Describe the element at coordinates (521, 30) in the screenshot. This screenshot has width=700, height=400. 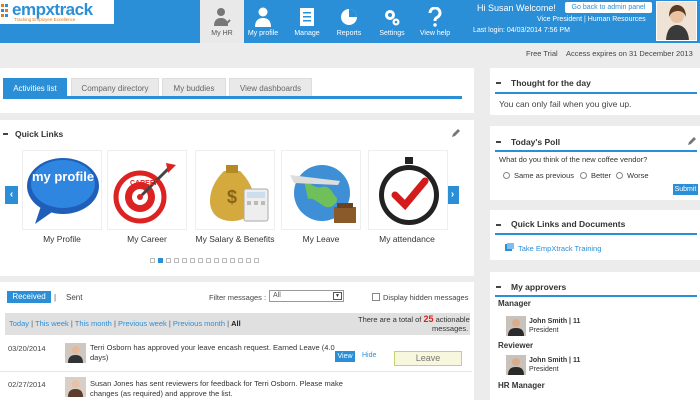
I see `last-login: Last login: 04/03/2014 7:56 PM` at that location.